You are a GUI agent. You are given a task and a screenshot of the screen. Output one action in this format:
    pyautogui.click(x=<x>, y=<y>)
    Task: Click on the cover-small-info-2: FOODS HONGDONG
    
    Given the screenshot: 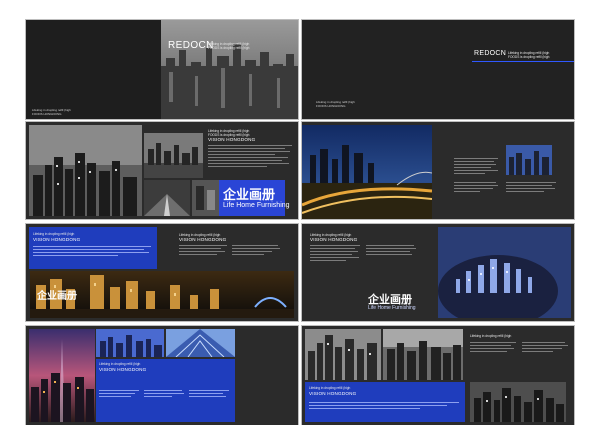 What is the action you would take?
    pyautogui.click(x=47, y=114)
    